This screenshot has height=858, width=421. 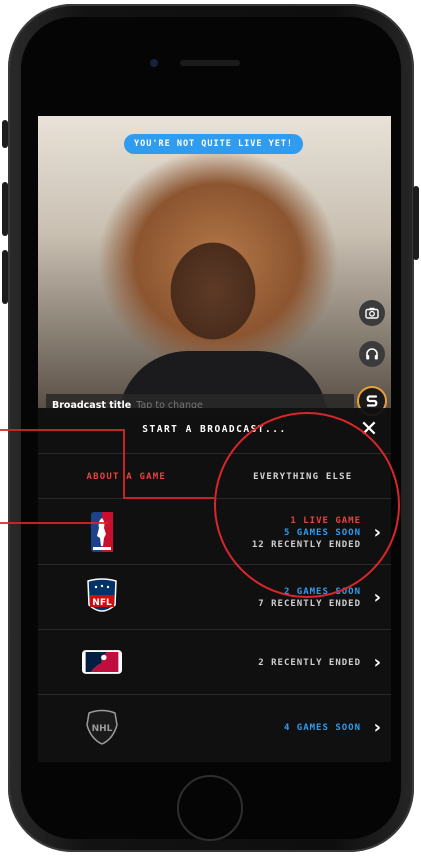 What do you see at coordinates (325, 520) in the screenshot?
I see `nba-live-count: 1 LIVE GAME` at bounding box center [325, 520].